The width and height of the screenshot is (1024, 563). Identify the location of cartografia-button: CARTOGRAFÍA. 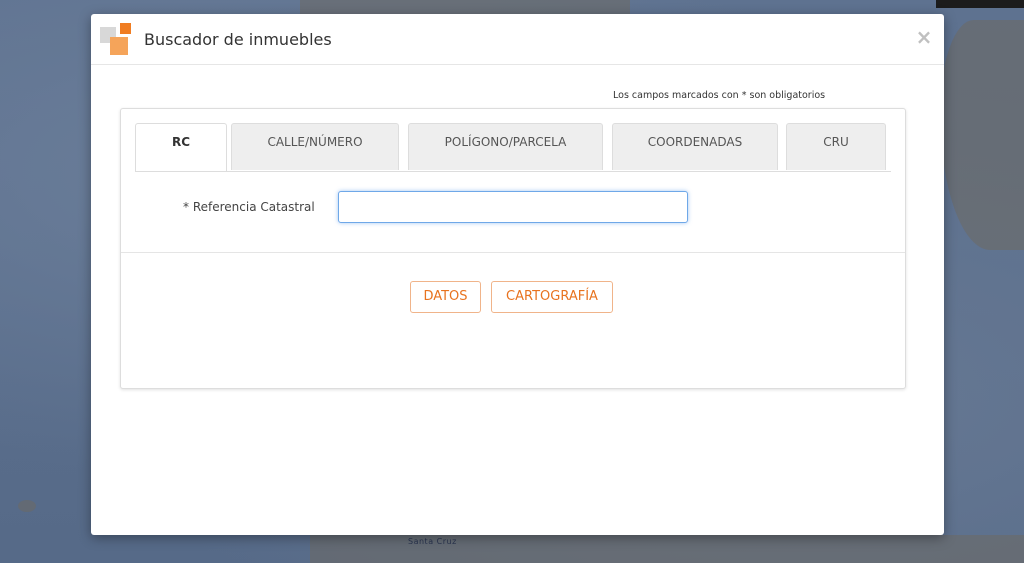
(552, 297).